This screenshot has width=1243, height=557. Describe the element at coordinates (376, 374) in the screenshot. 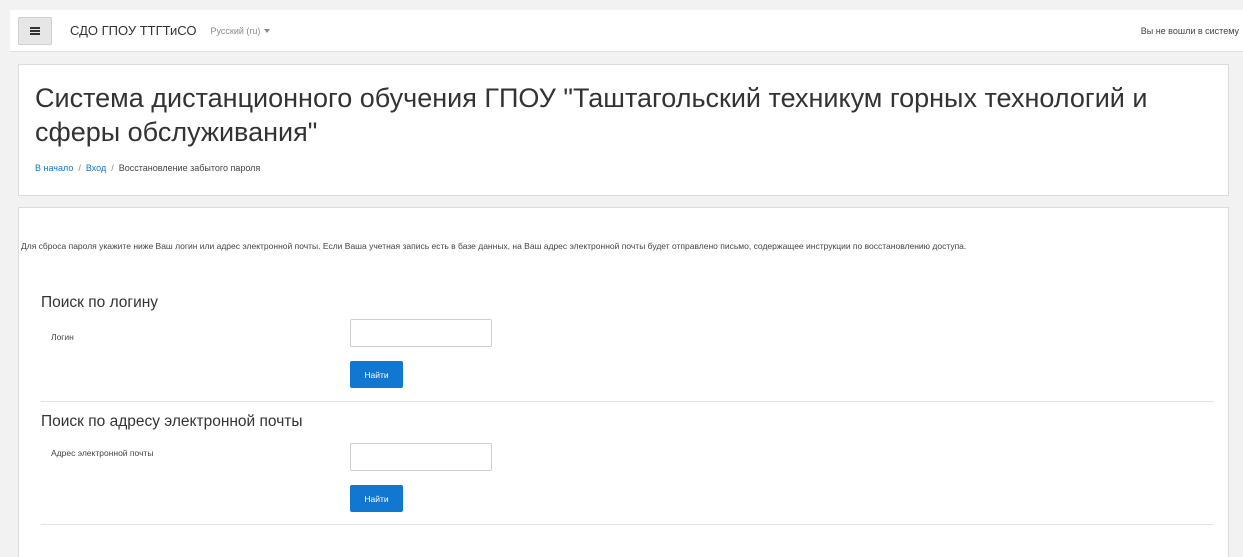

I see `search-by-username-button: Найти` at that location.